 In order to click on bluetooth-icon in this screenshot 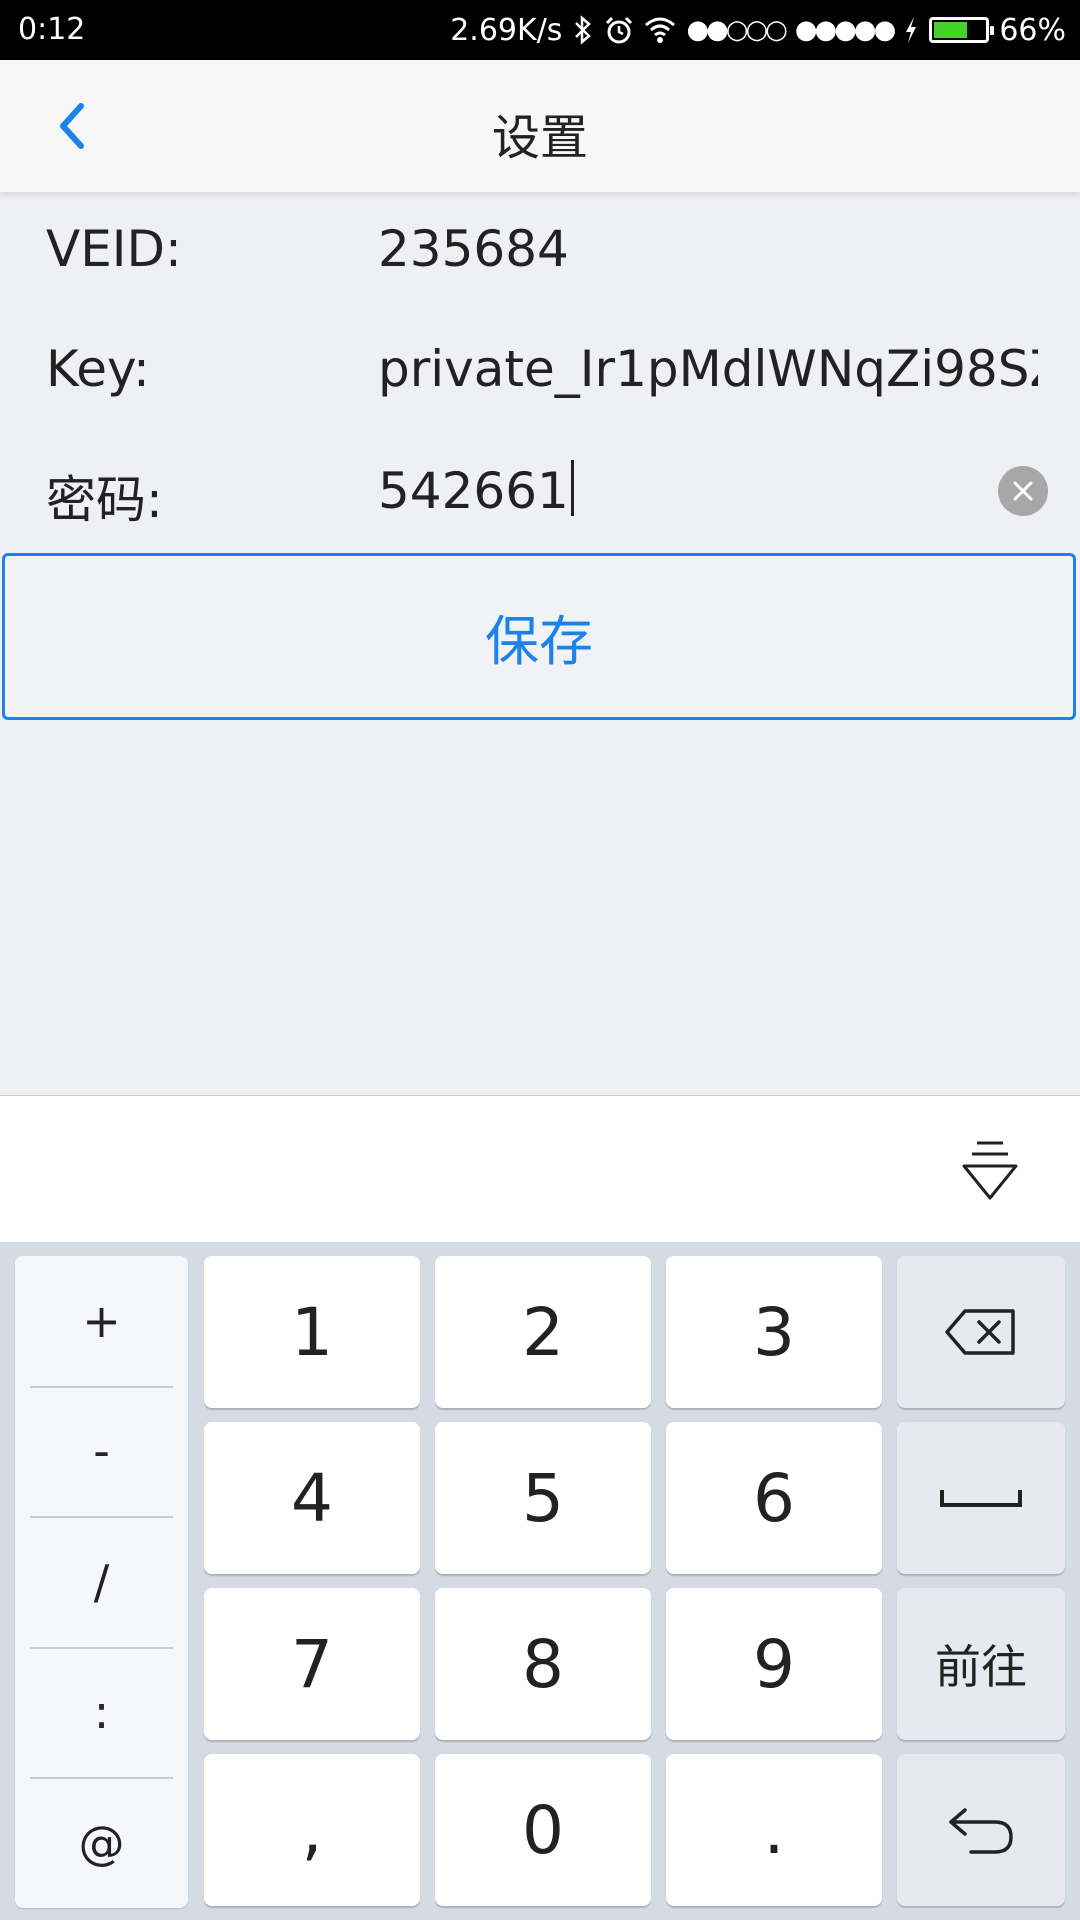, I will do `click(583, 30)`.